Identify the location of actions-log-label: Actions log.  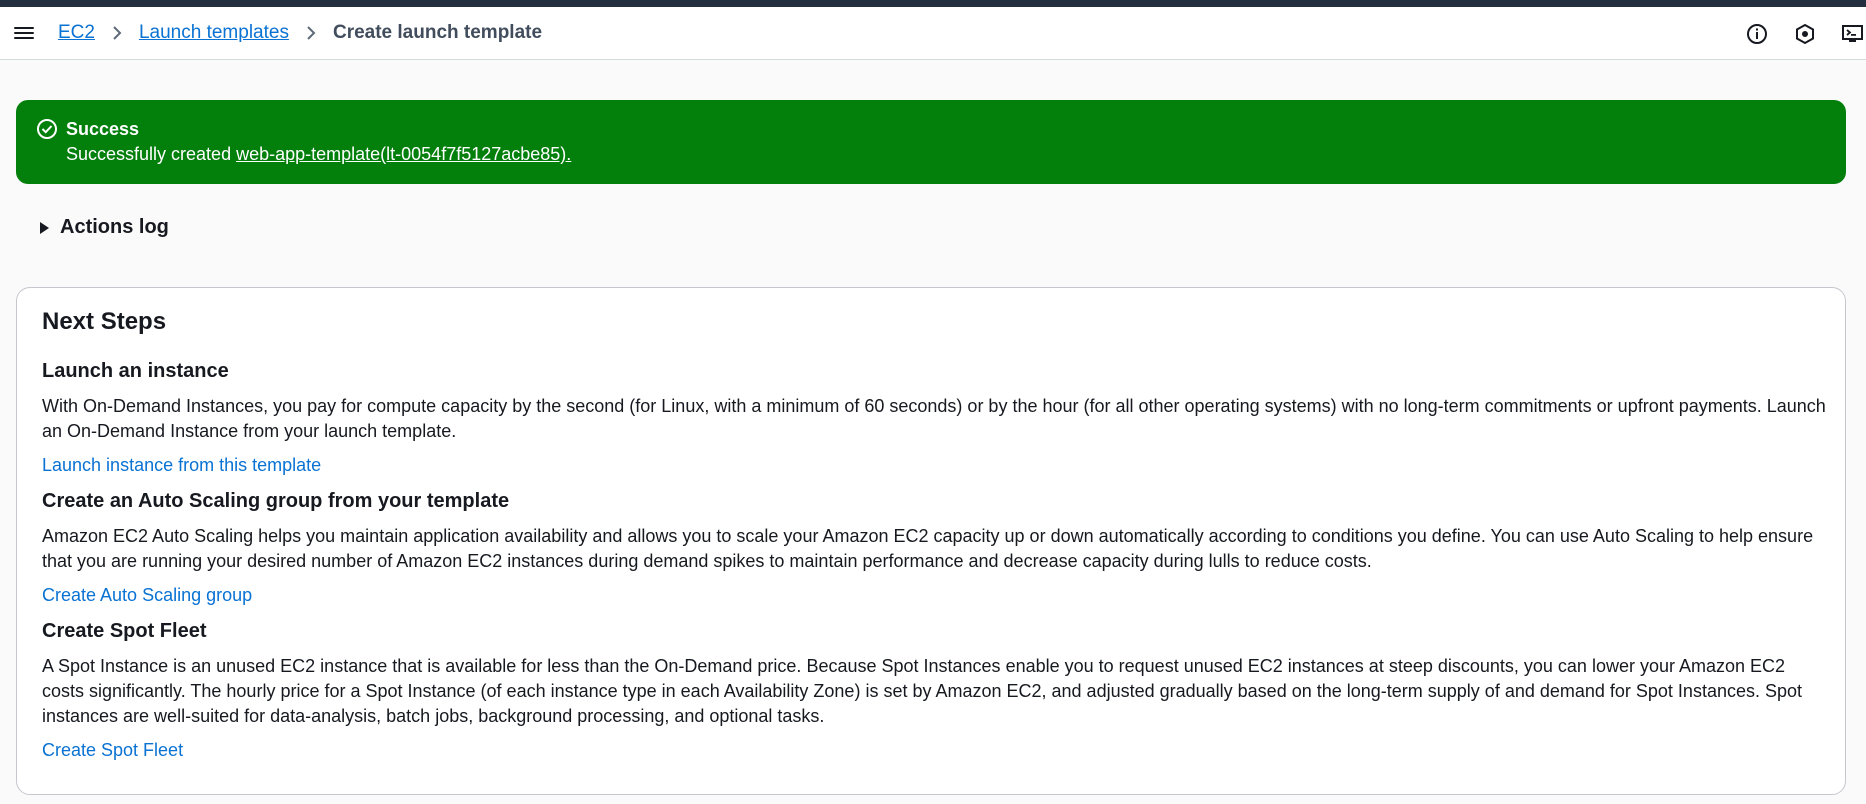
(114, 227).